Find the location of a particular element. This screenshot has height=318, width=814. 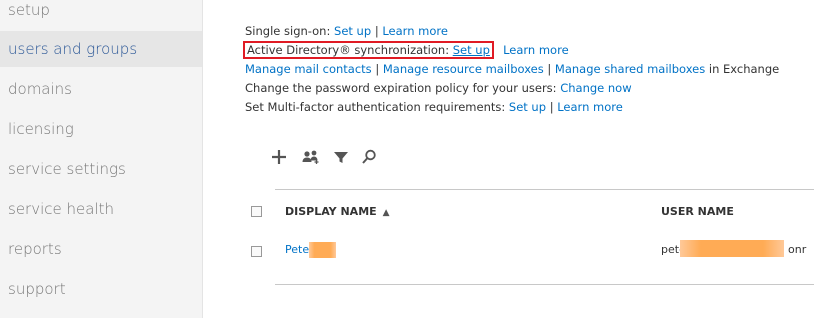

column-header-display-name: DISPLAY NAME ▲ is located at coordinates (337, 211).